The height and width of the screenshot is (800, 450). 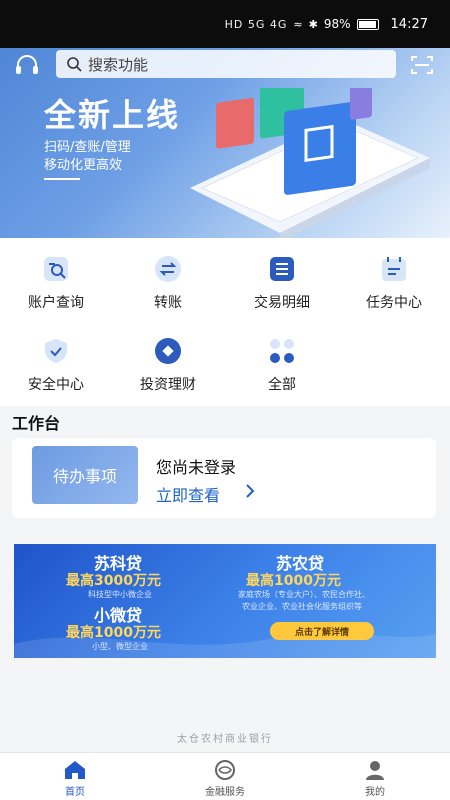 What do you see at coordinates (293, 581) in the screenshot?
I see `product-limit-sunong: 最高1000万元` at bounding box center [293, 581].